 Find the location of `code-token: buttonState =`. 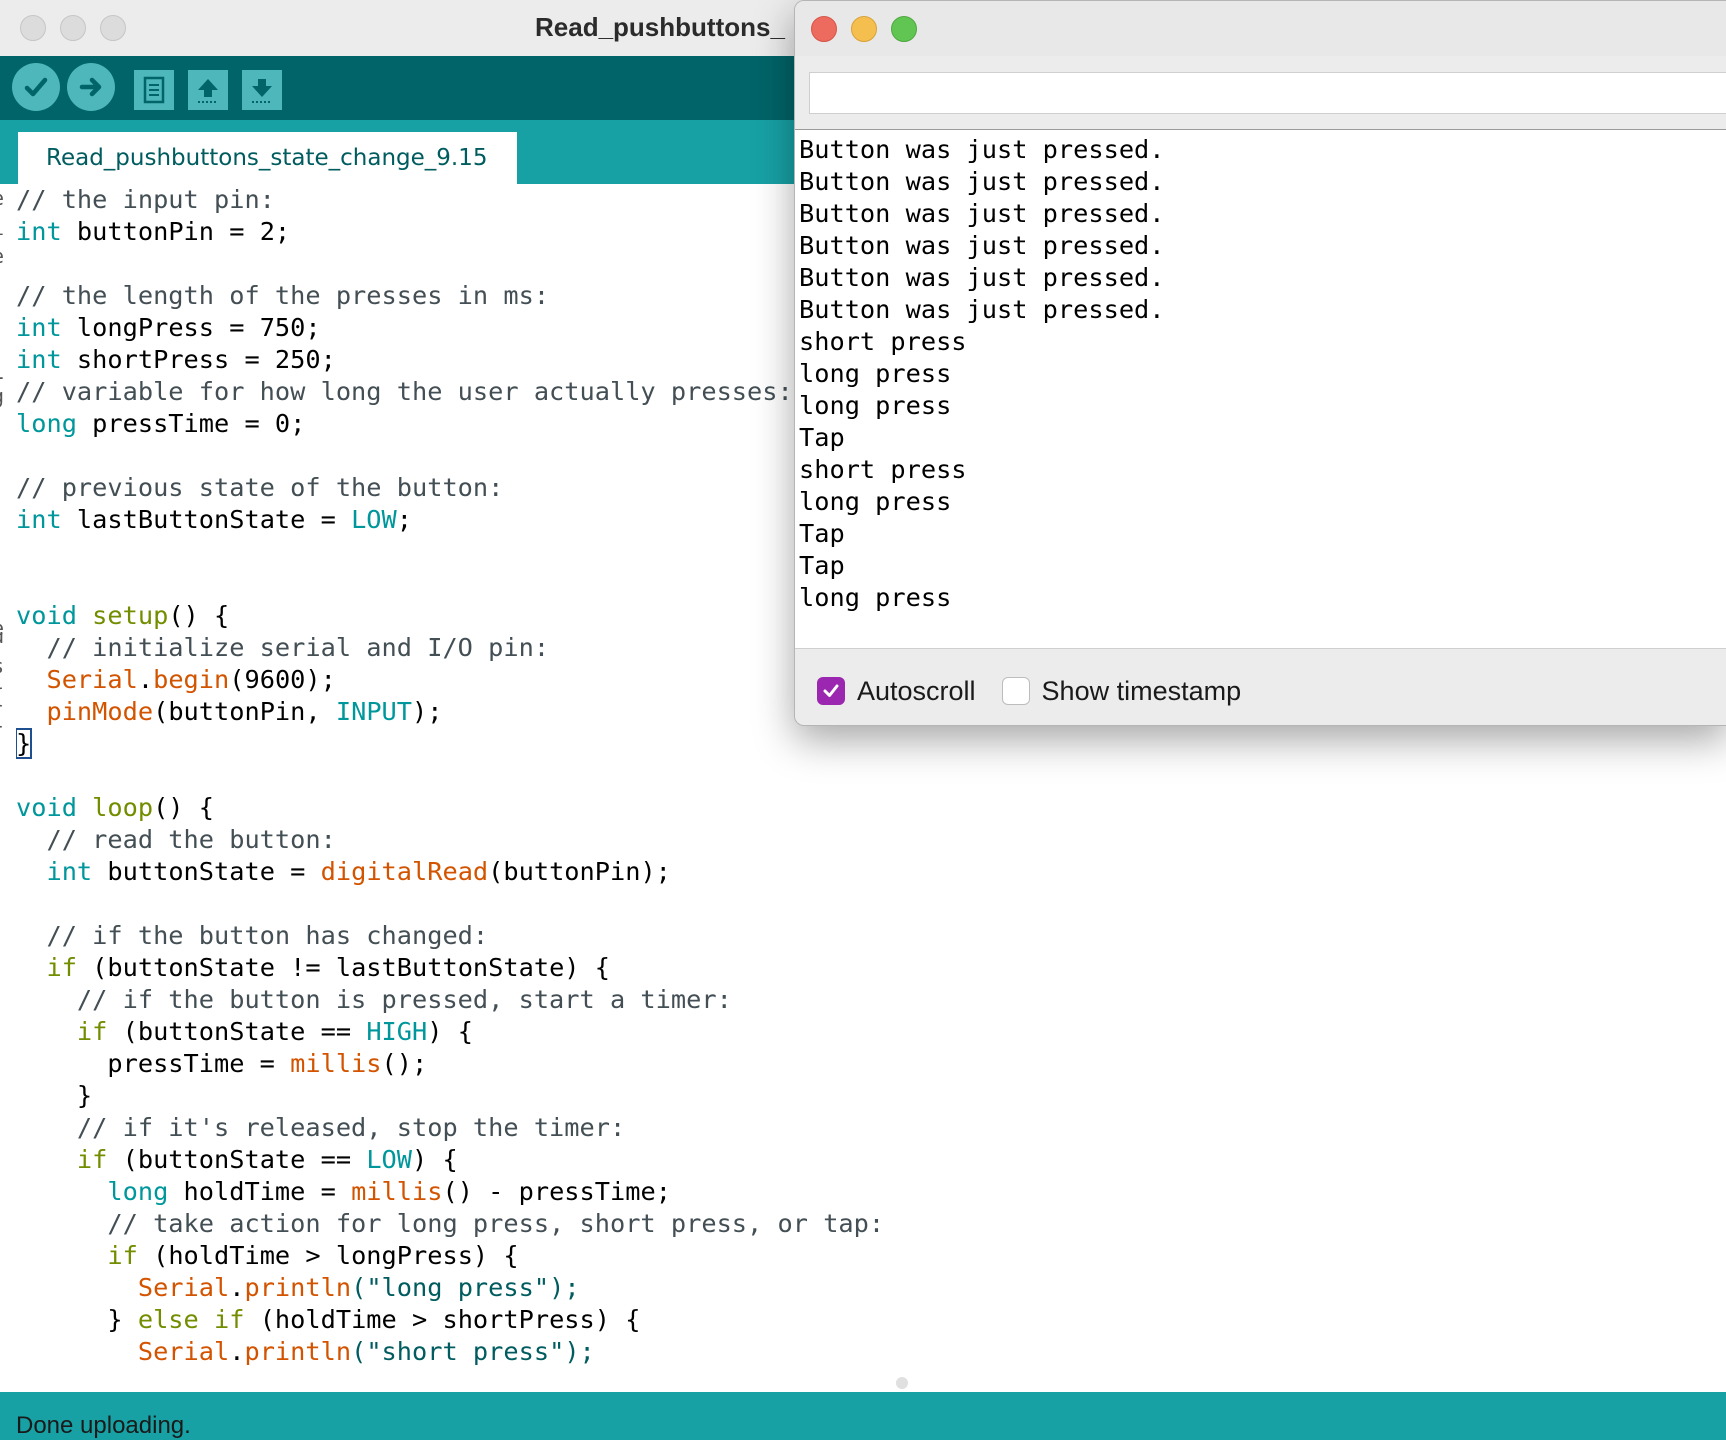

code-token: buttonState = is located at coordinates (206, 871).